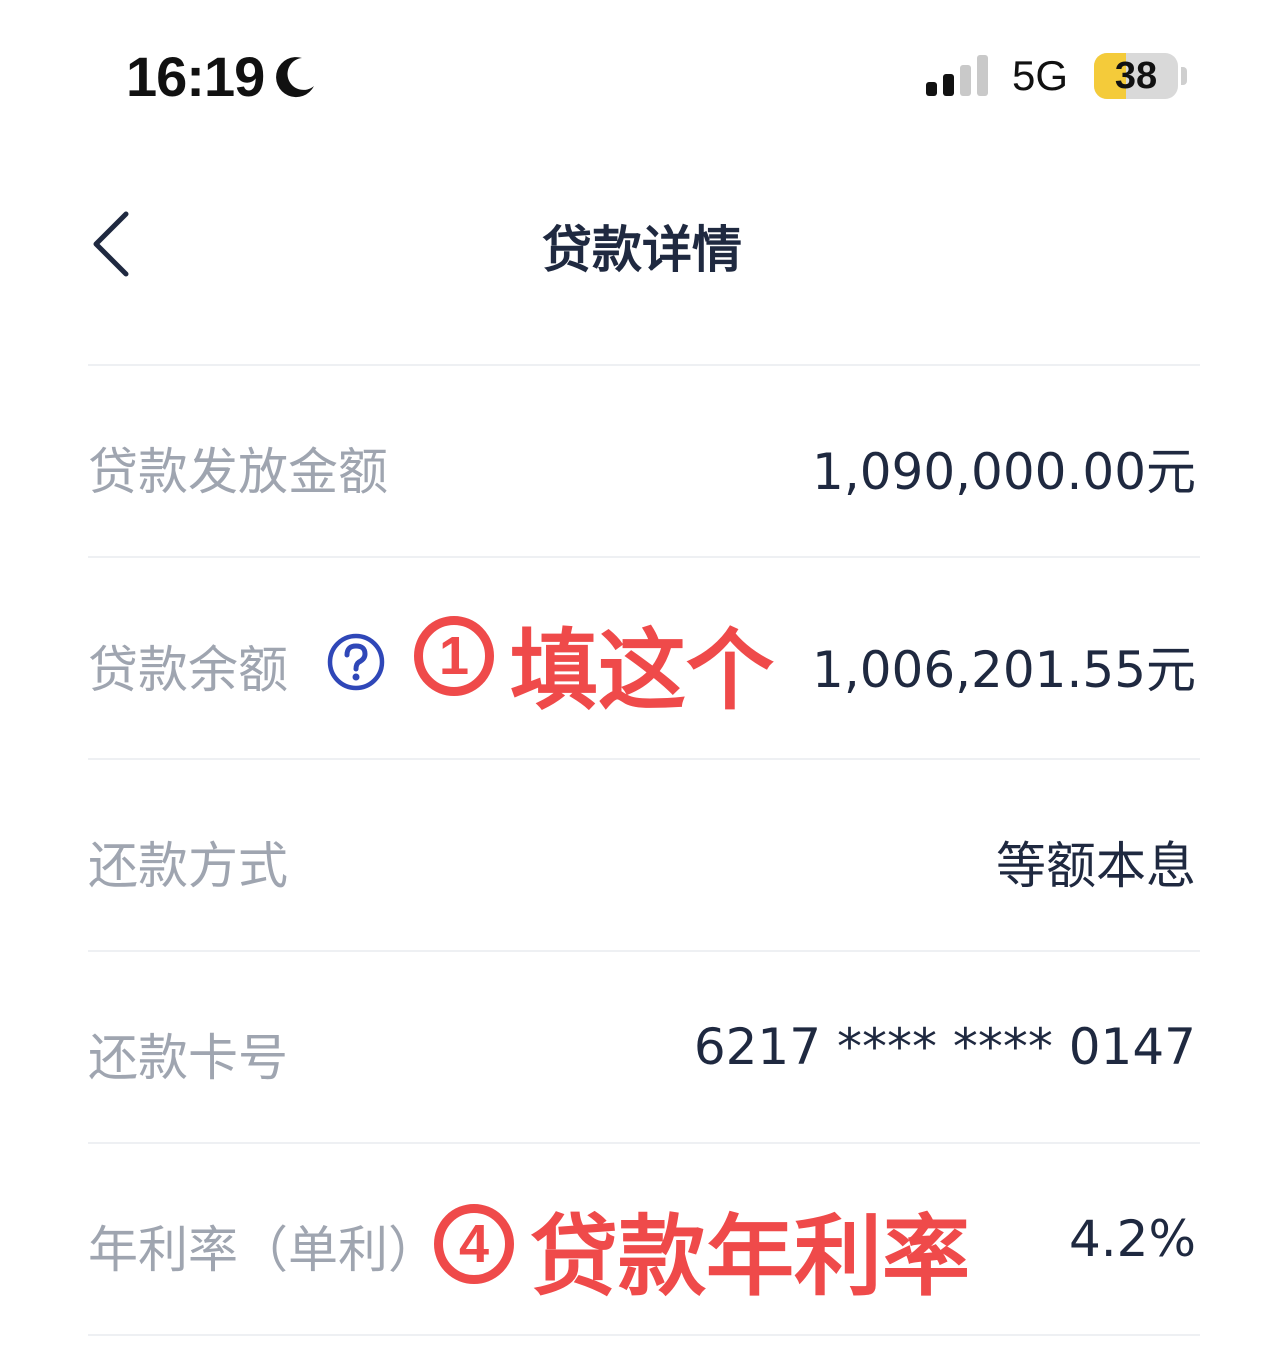 Image resolution: width=1284 pixels, height=1357 pixels. What do you see at coordinates (1184, 76) in the screenshot?
I see `battery-tip` at bounding box center [1184, 76].